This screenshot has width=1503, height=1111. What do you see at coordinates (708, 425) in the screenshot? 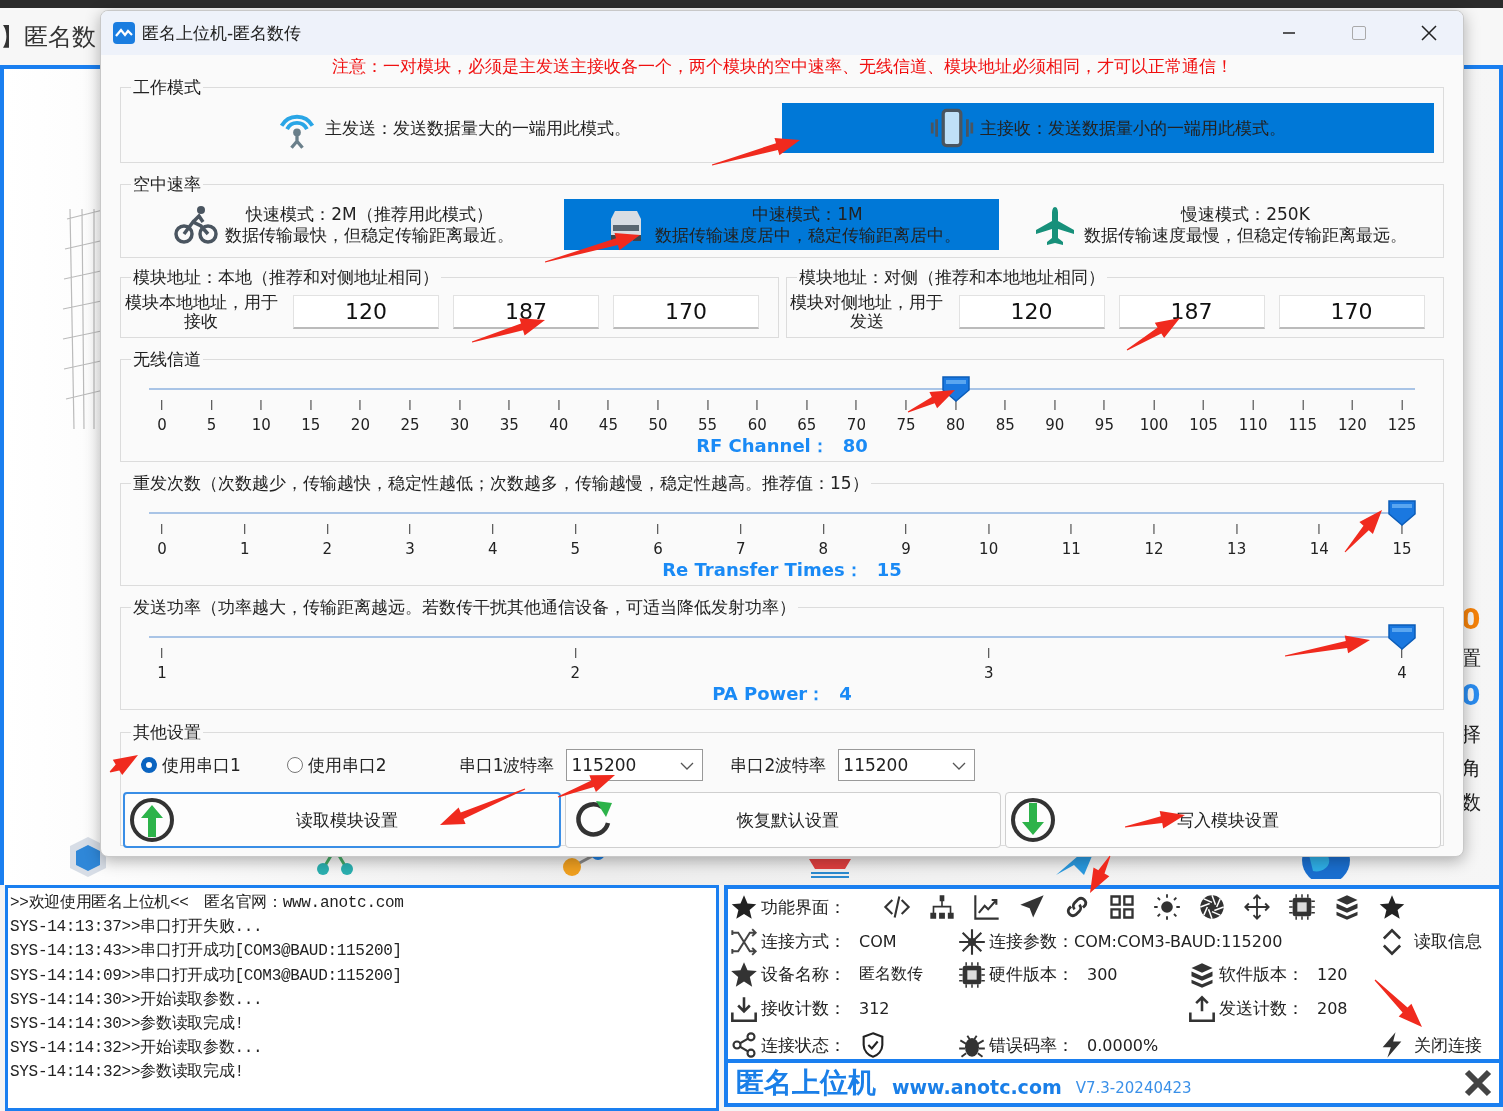
I see `tick-label: 55` at bounding box center [708, 425].